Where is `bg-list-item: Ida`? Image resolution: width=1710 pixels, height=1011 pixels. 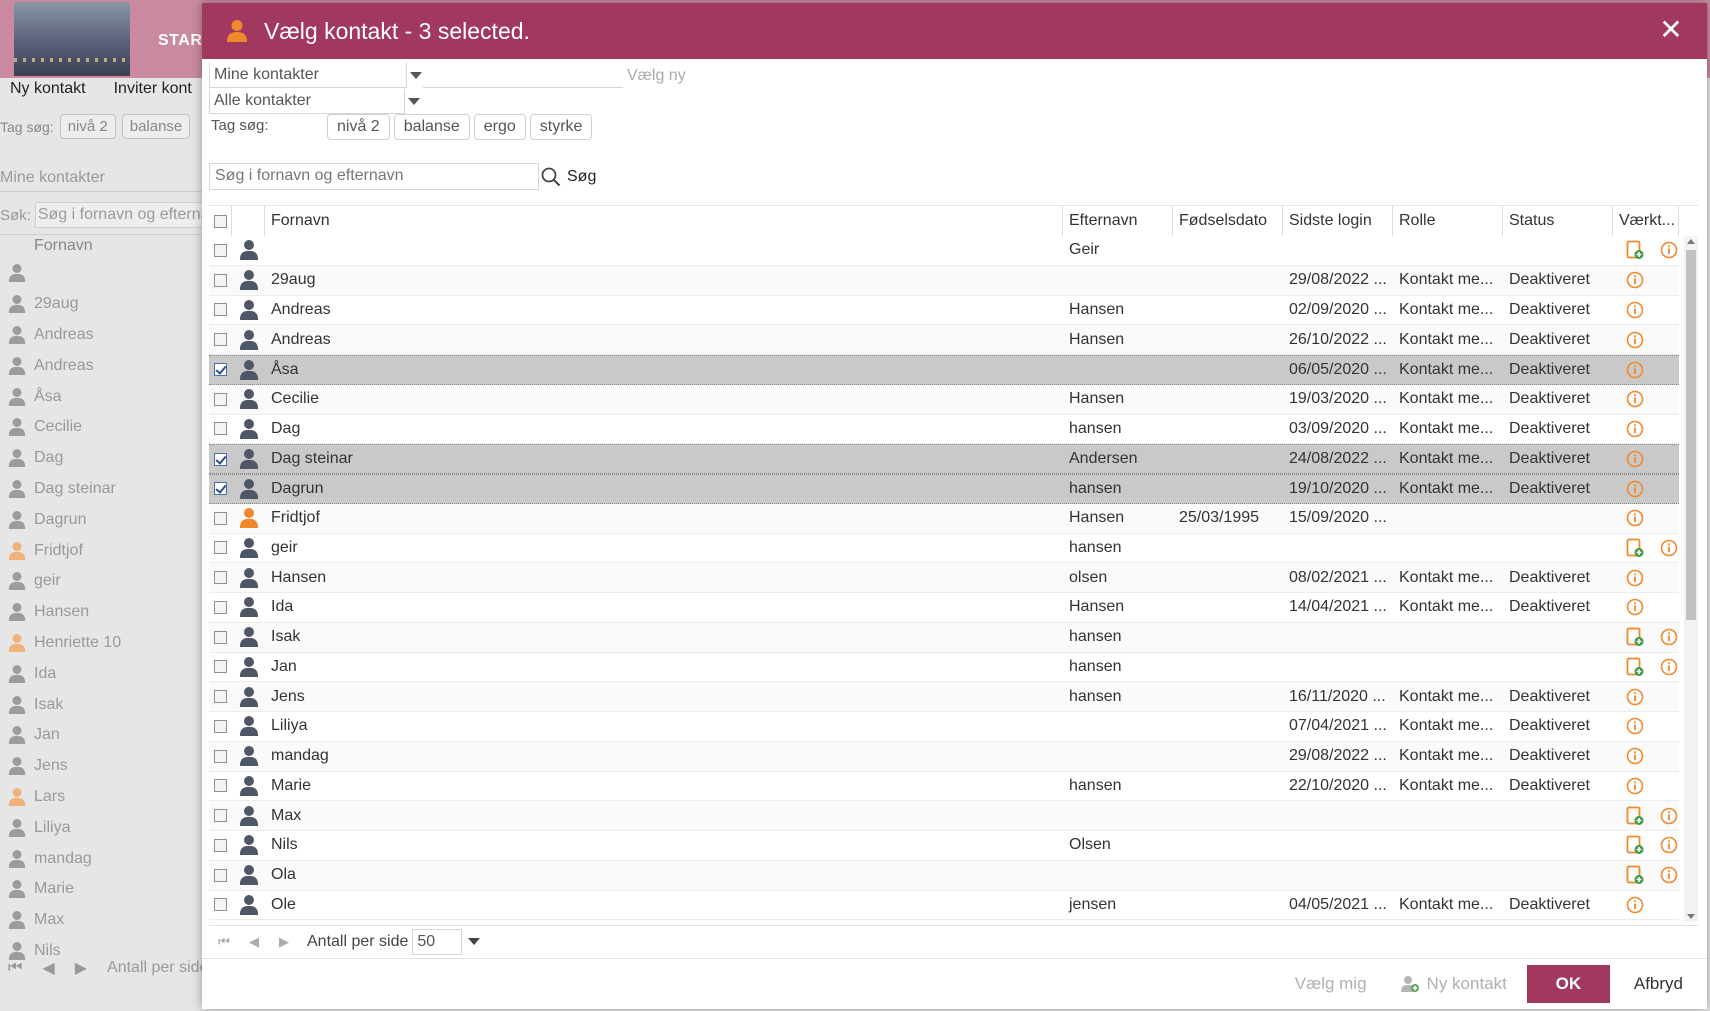
bg-list-item: Ida is located at coordinates (60, 673).